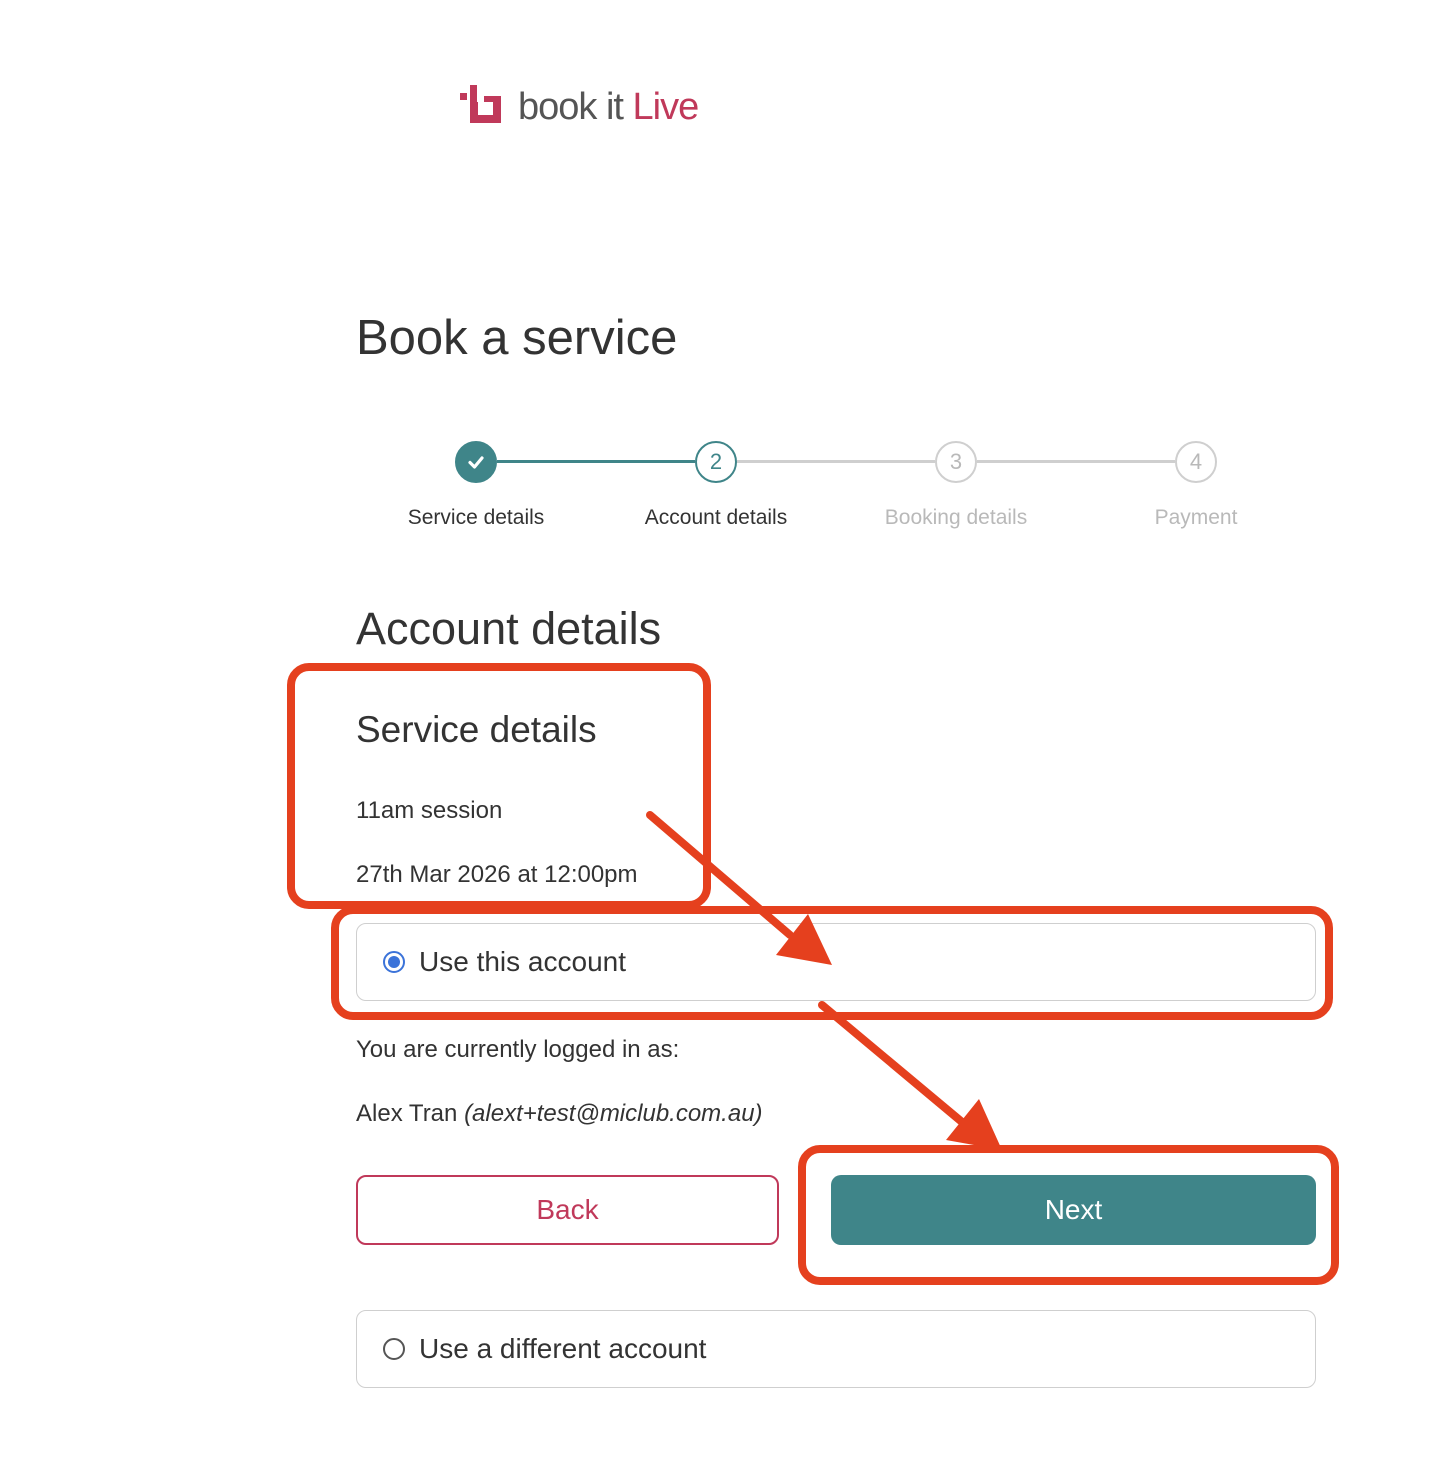 The image size is (1430, 1474). What do you see at coordinates (892, 1063) in the screenshot?
I see `annotation-arrow-2-shaft` at bounding box center [892, 1063].